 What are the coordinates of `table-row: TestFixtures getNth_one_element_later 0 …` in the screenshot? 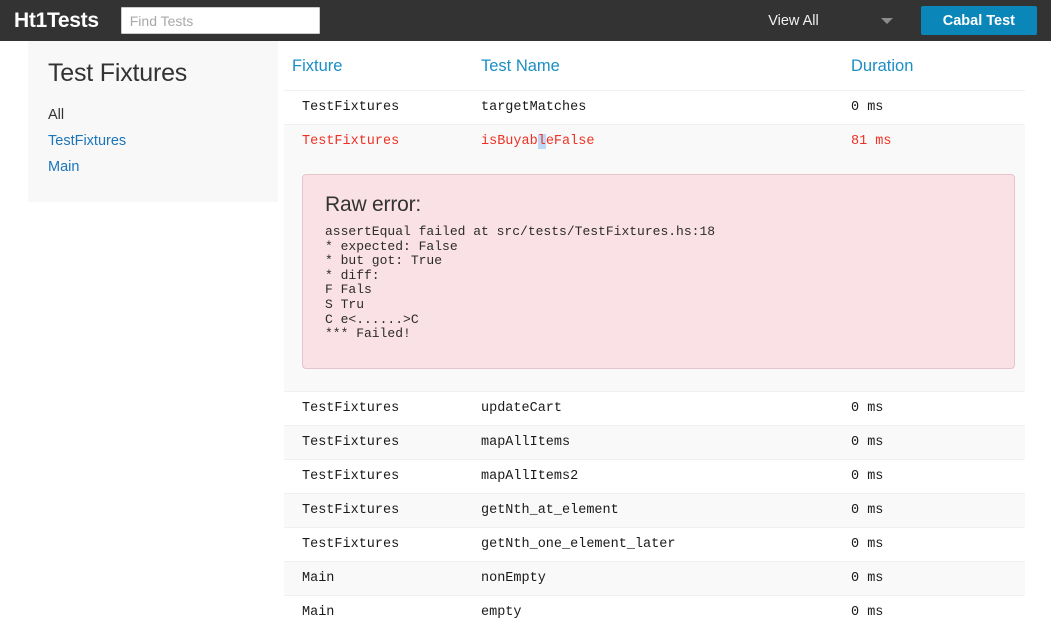 It's located at (654, 544).